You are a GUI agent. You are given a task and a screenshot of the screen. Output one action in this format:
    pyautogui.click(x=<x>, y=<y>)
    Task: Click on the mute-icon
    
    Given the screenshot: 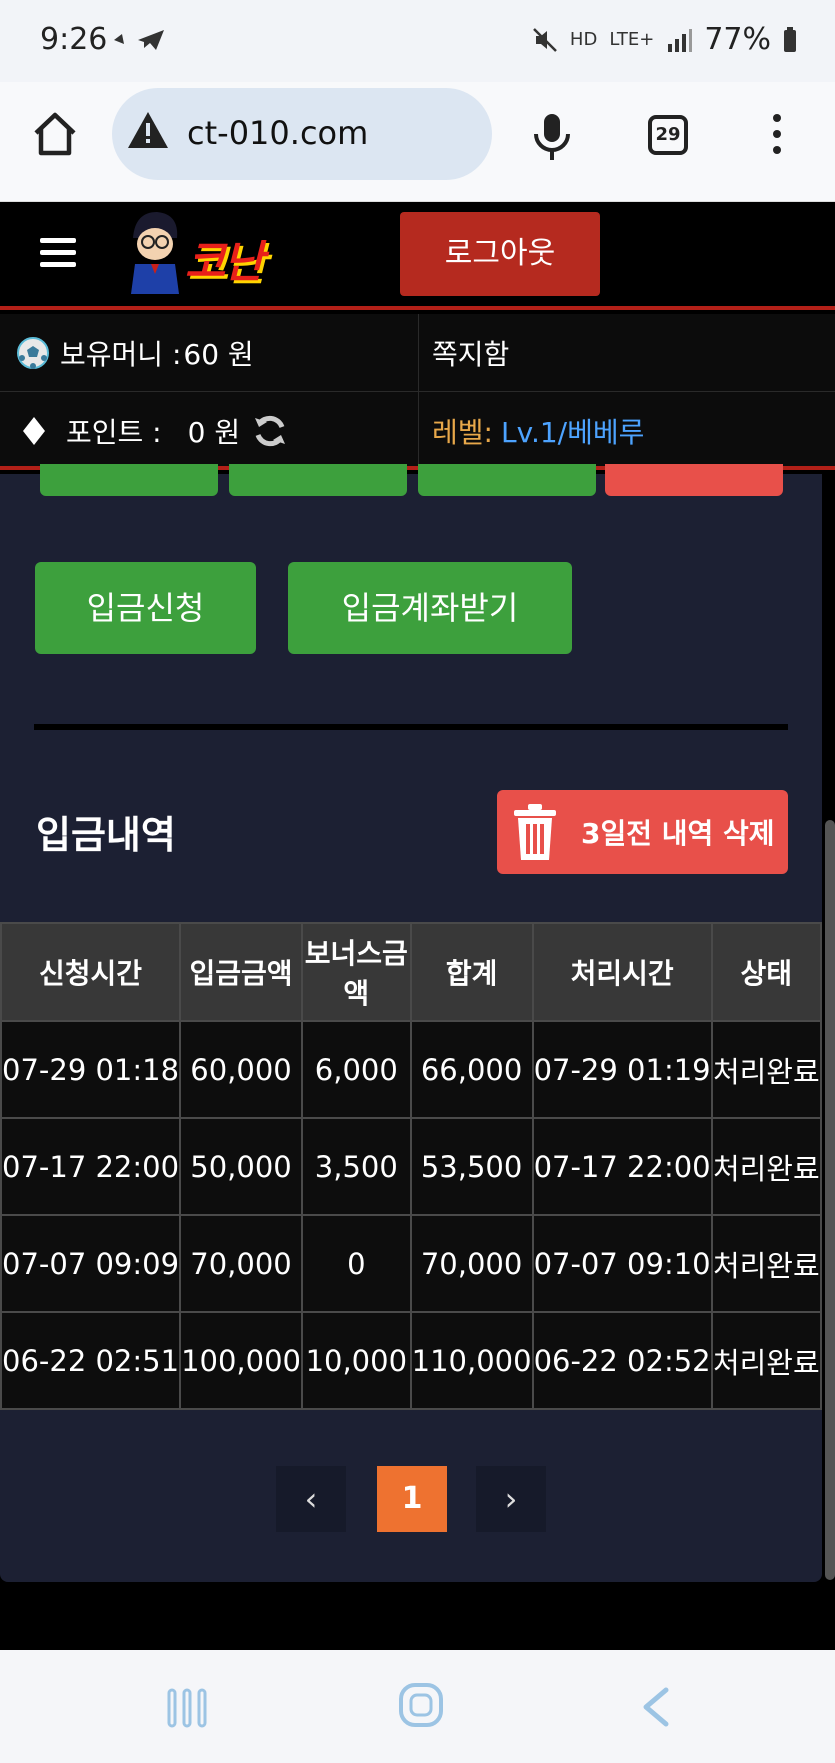 What is the action you would take?
    pyautogui.click(x=545, y=39)
    